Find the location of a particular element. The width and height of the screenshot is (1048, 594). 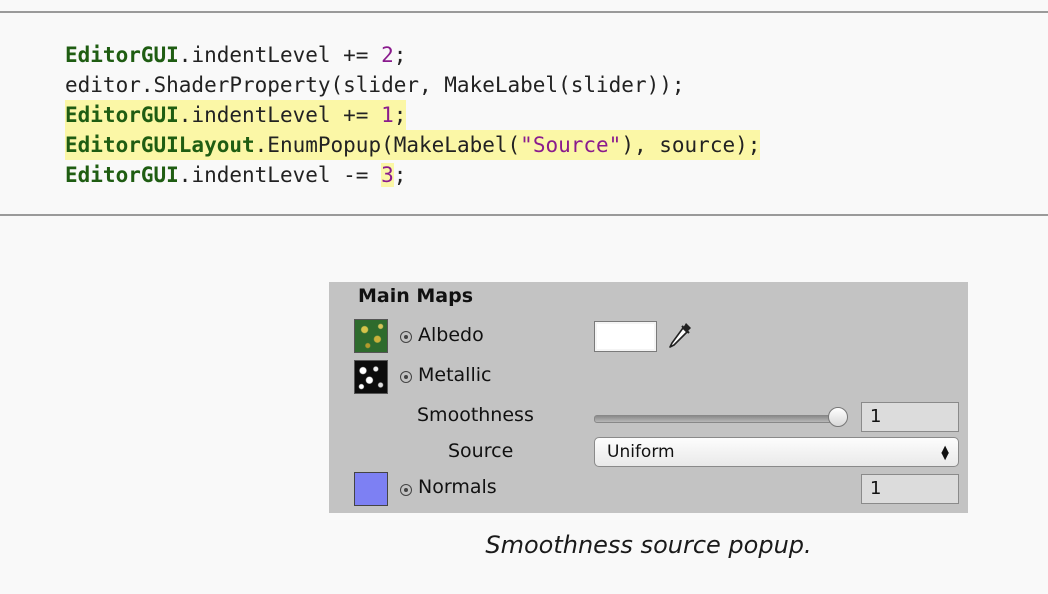

metallic-object-picker-icon is located at coordinates (406, 377).